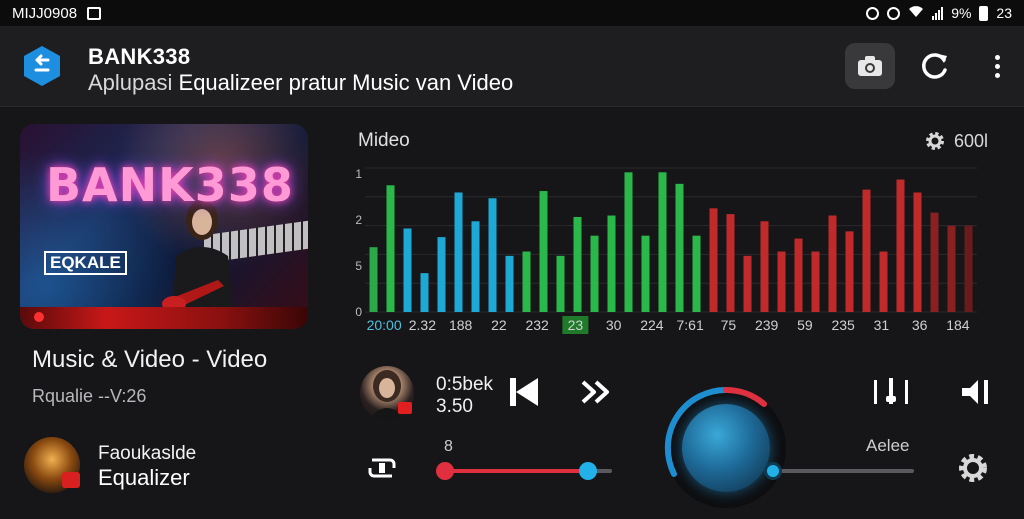 This screenshot has height=519, width=1024. Describe the element at coordinates (358, 266) in the screenshot. I see `y-tick-label: 5` at that location.